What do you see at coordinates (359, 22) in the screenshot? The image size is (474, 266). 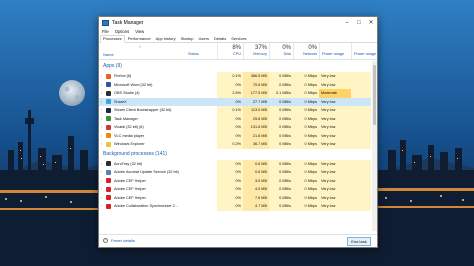 I see `maximize-button: □` at bounding box center [359, 22].